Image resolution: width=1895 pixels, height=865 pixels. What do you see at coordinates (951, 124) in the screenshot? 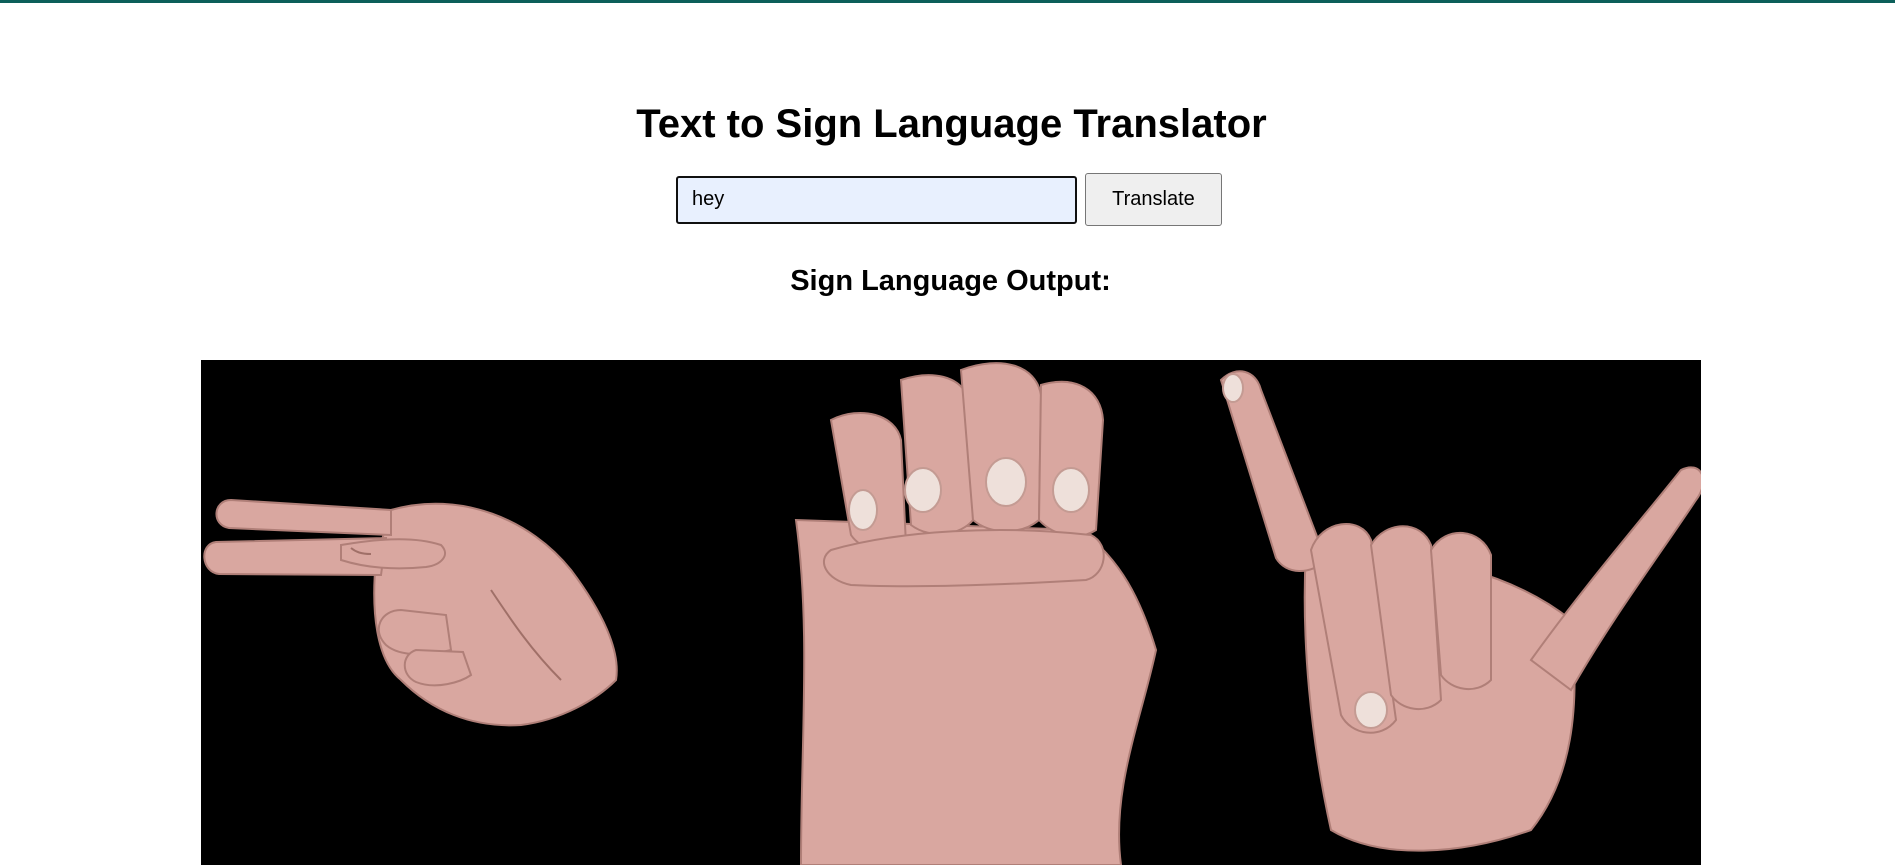
I see `page-title: Text to Sign Language Translator` at bounding box center [951, 124].